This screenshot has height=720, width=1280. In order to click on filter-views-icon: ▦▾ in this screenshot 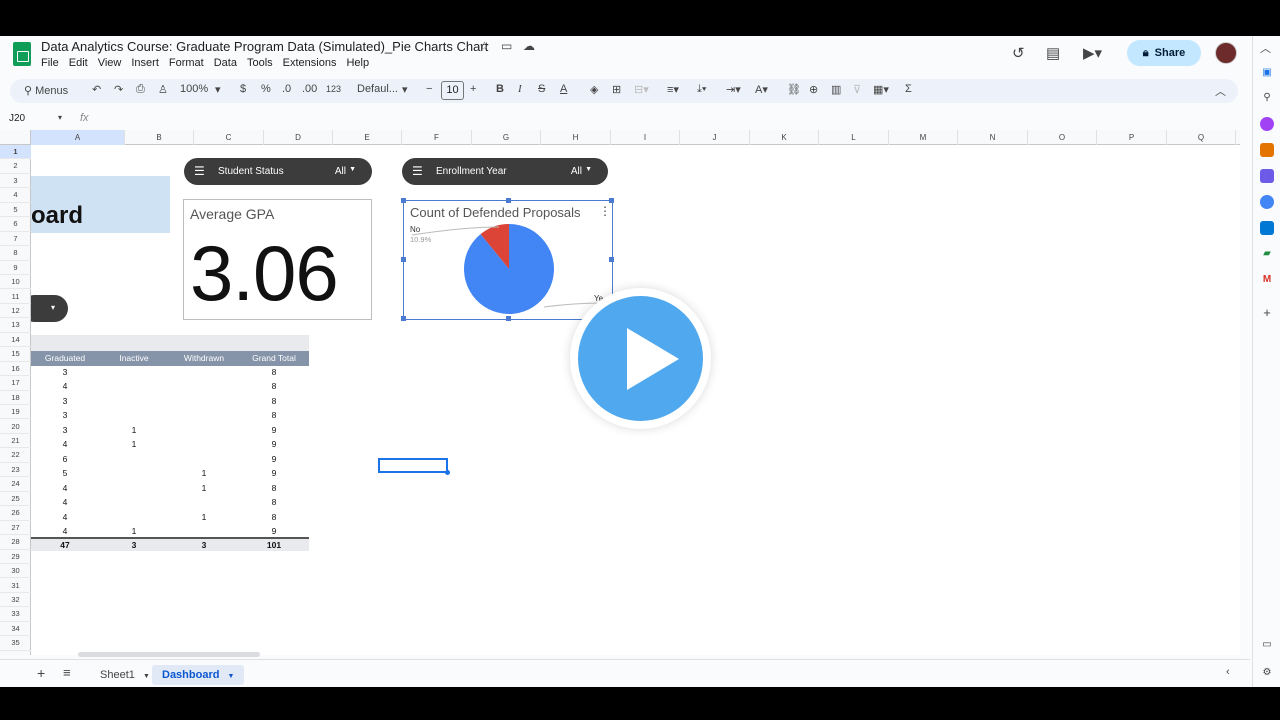, I will do `click(881, 89)`.